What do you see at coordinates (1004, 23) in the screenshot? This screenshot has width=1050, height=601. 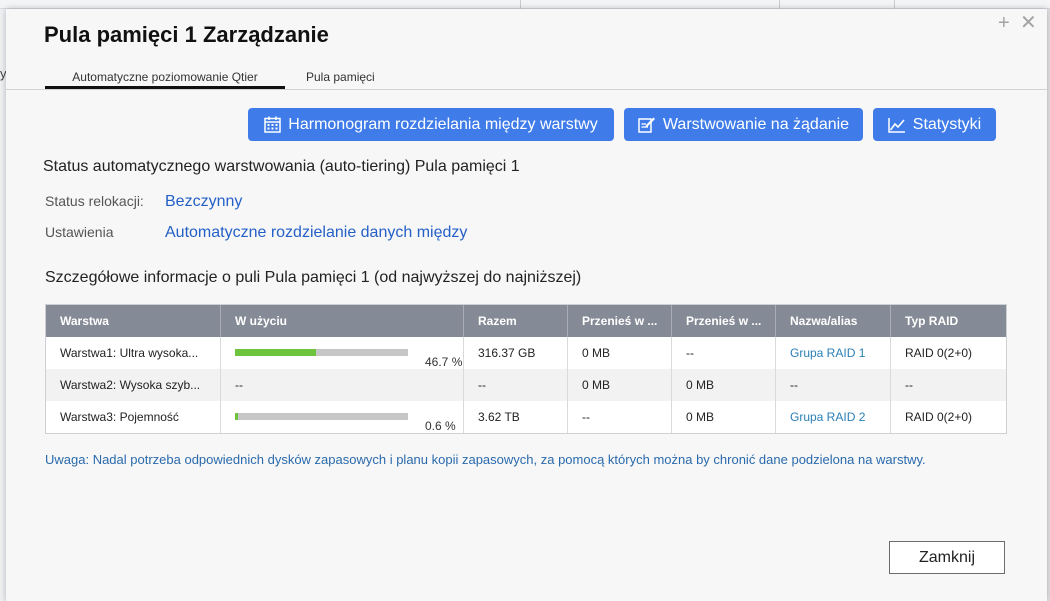 I see `add-icon: +` at bounding box center [1004, 23].